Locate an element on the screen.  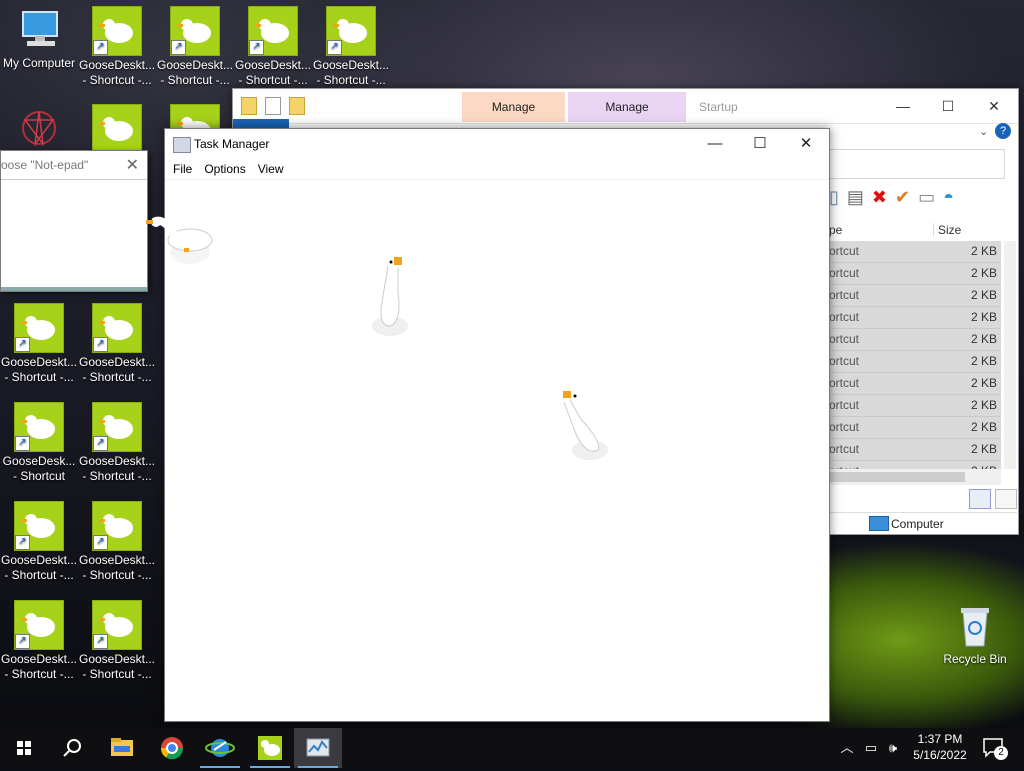
delete-icon: ✖ is located at coordinates (879, 197).